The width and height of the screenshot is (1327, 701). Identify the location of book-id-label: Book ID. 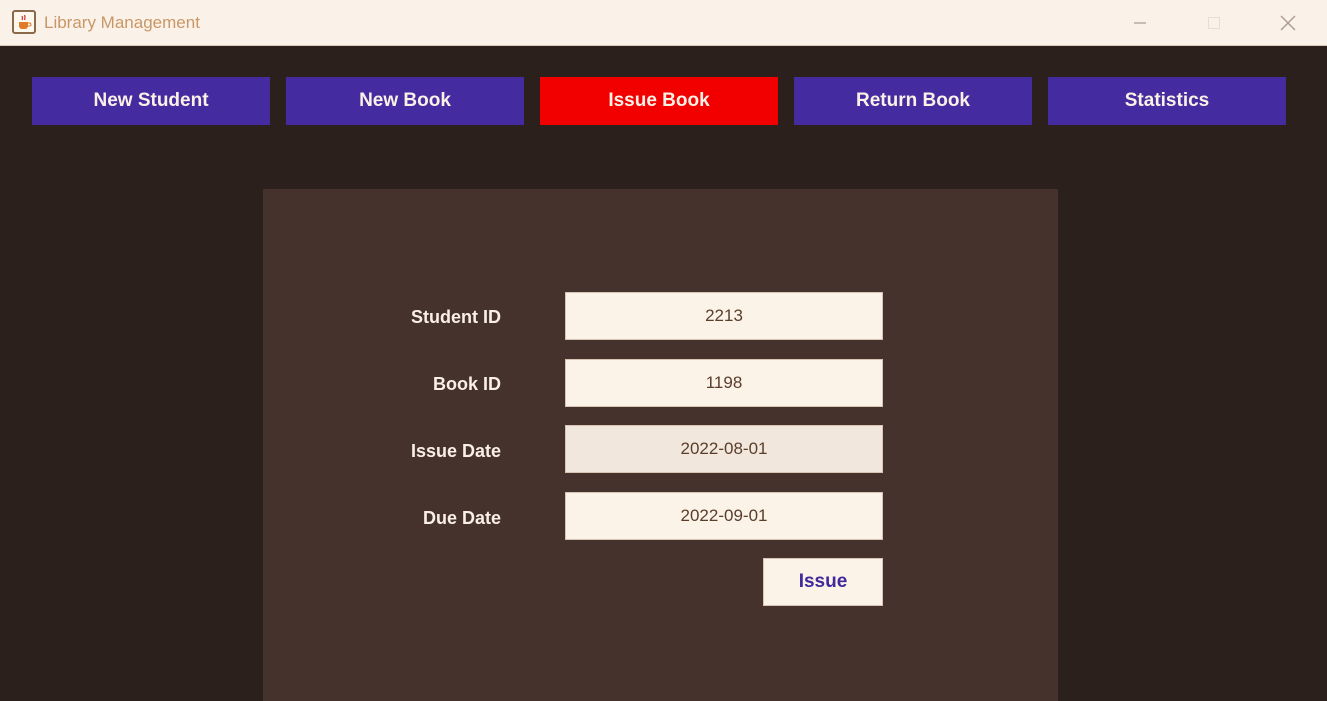
(466, 384).